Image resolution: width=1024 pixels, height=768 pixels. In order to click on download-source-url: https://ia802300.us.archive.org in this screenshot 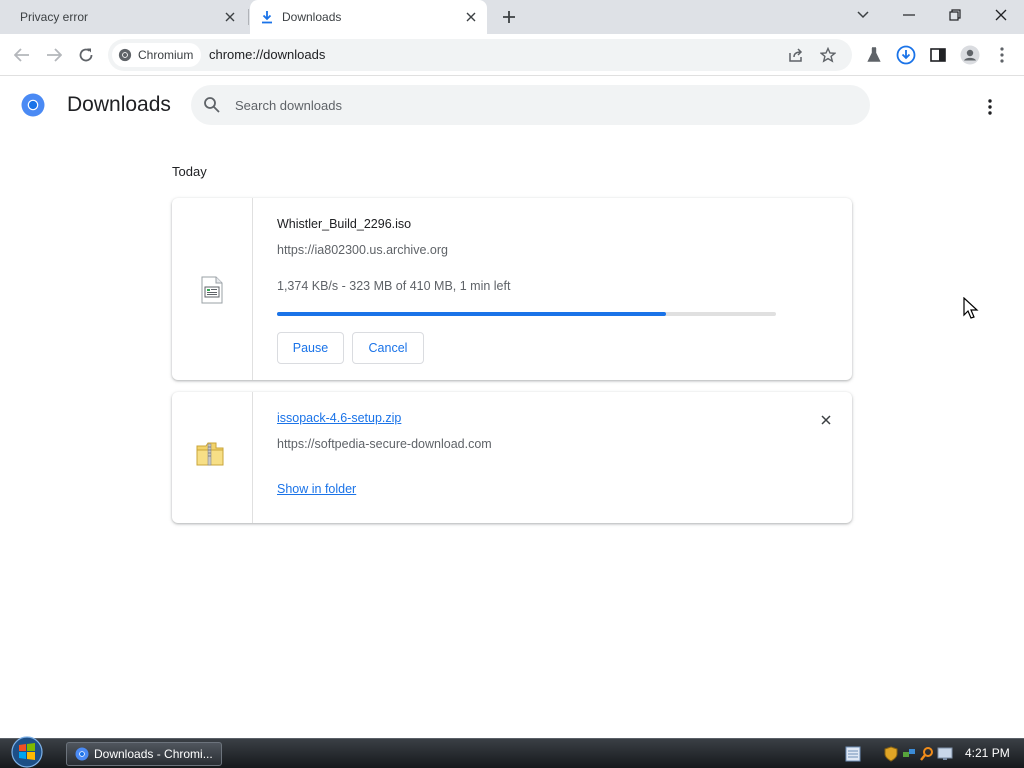, I will do `click(362, 250)`.